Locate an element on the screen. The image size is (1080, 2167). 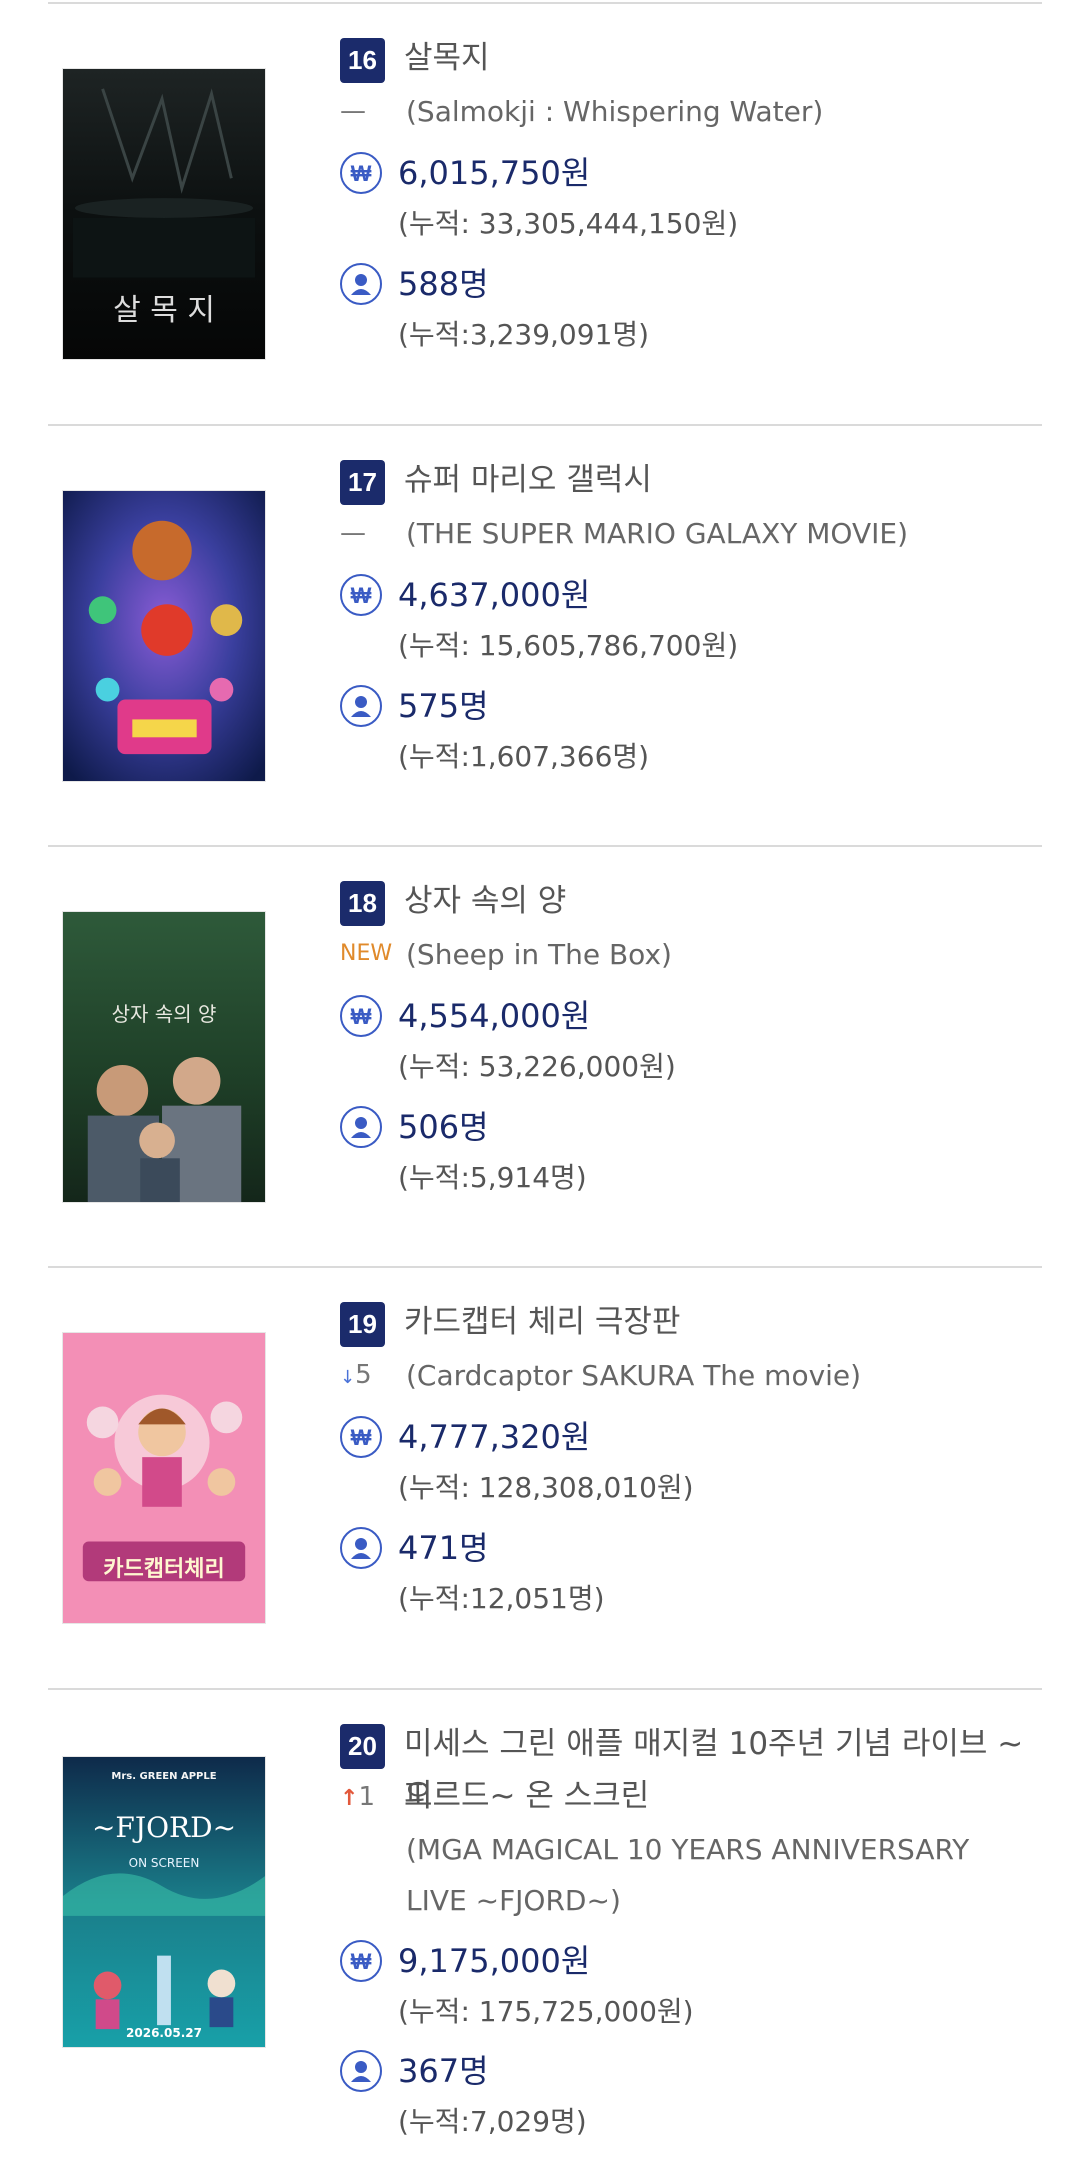
poster-title: 카드캡터체리 is located at coordinates (164, 1569).